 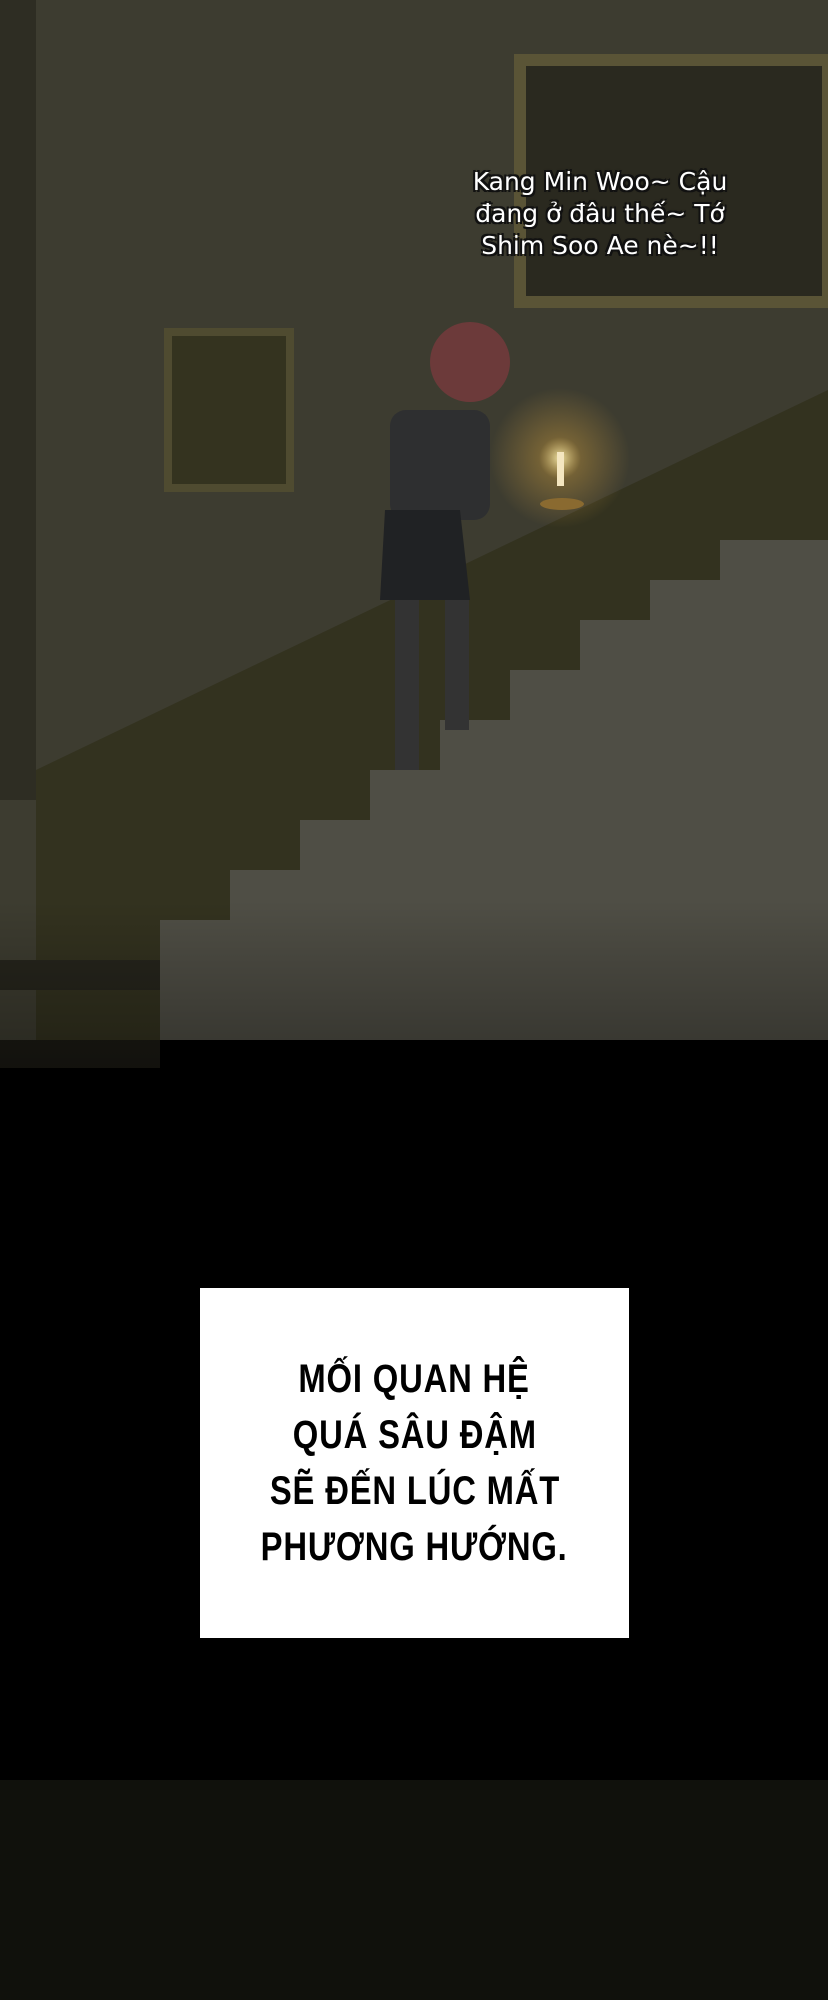 What do you see at coordinates (560, 469) in the screenshot?
I see `candle` at bounding box center [560, 469].